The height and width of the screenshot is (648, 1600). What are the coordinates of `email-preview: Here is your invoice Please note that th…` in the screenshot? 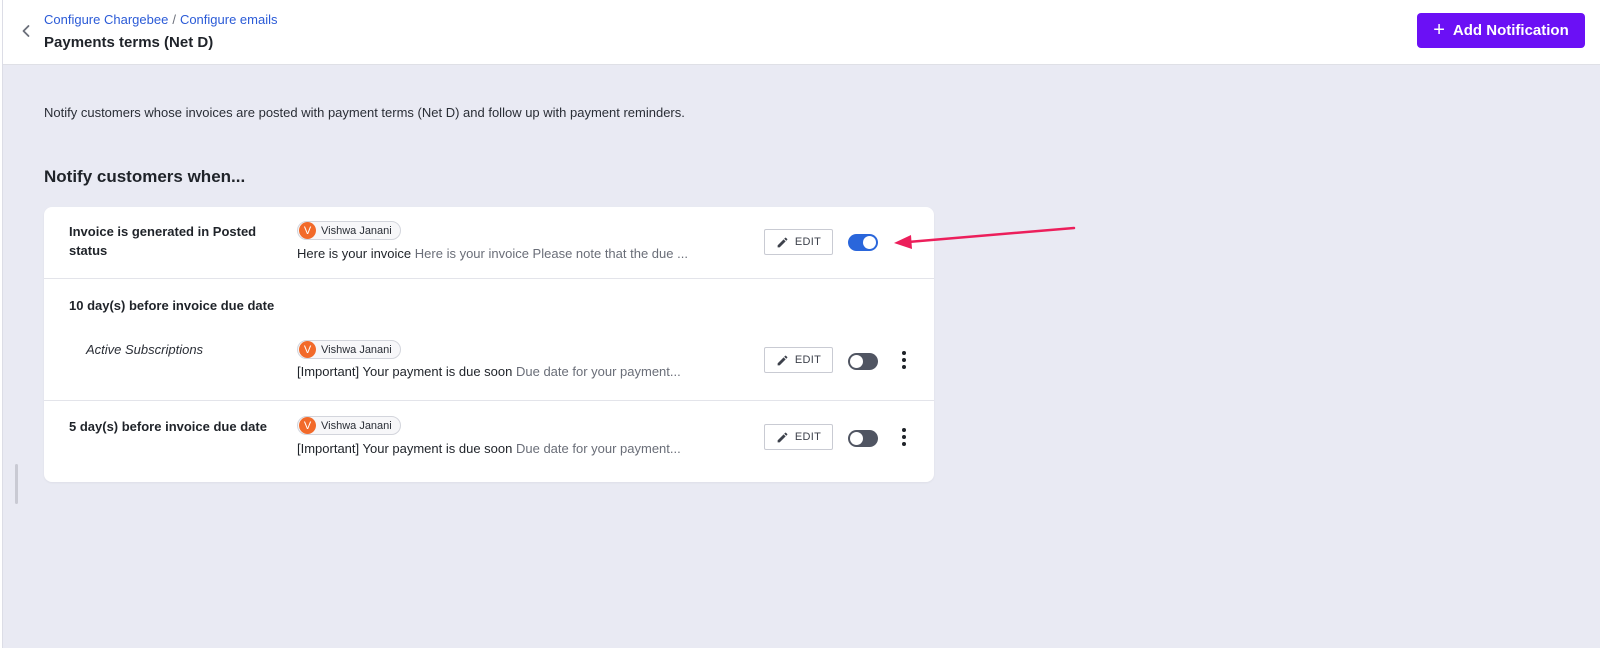 It's located at (551, 253).